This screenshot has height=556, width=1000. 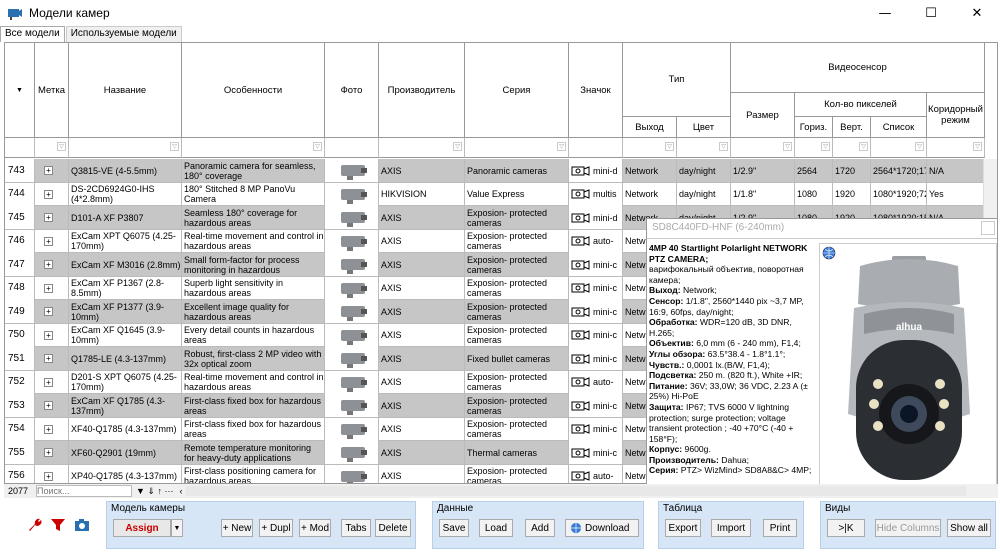 I want to click on maximize-button: ☐, so click(x=931, y=13).